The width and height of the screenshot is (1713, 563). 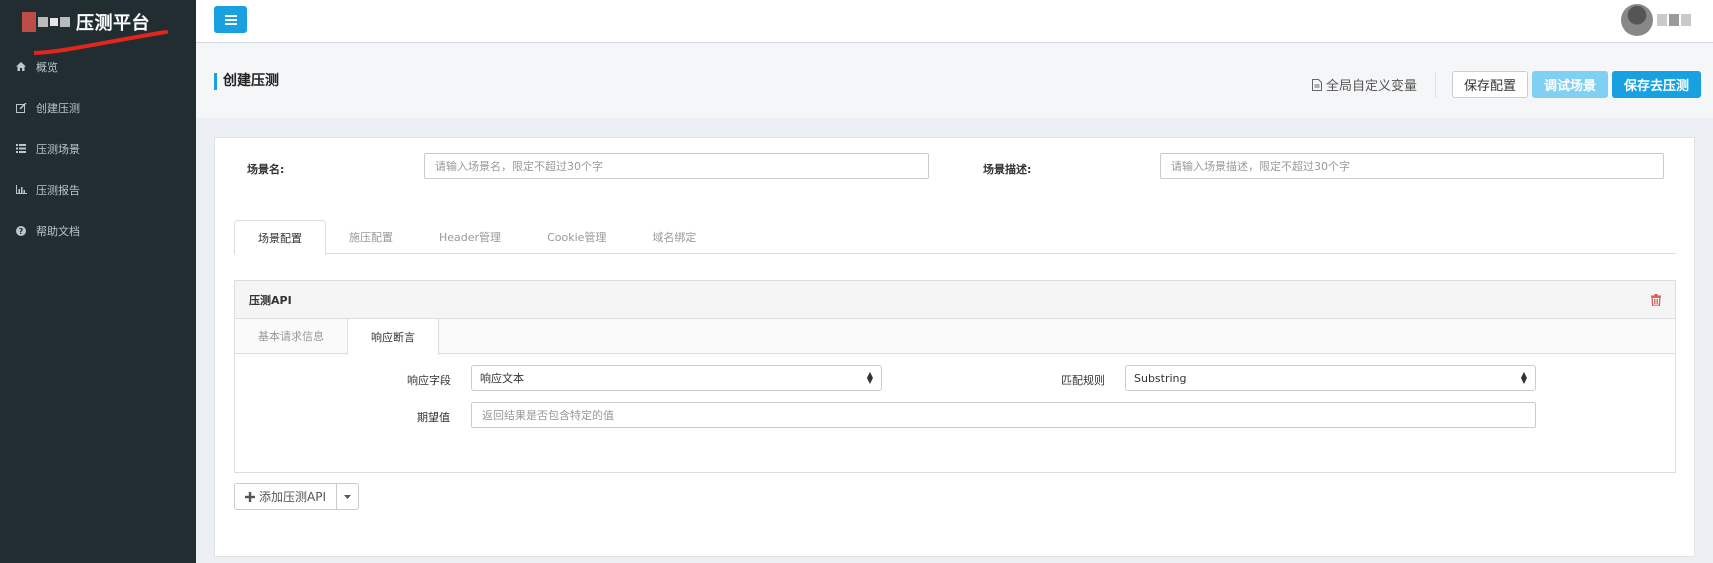 What do you see at coordinates (47, 67) in the screenshot?
I see `sidebar-item-label: 概览` at bounding box center [47, 67].